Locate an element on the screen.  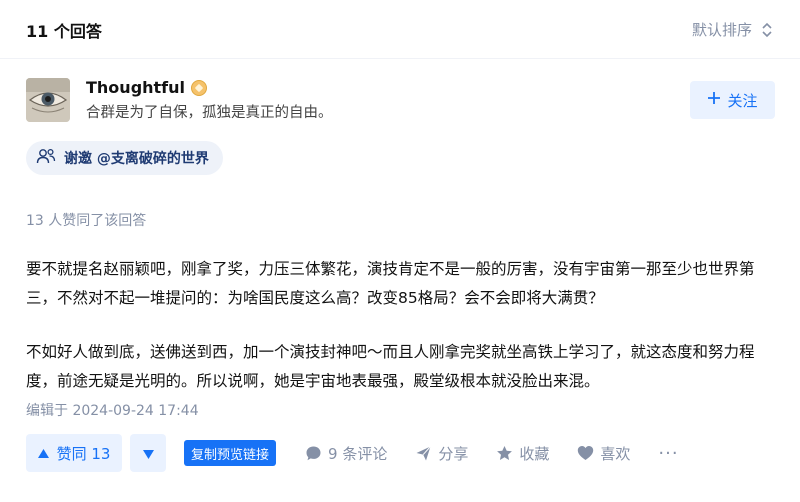
action-bar: 赞同 13 复制预览链接 9 条评论 分享 收藏 喜欢 ··· is located at coordinates (352, 453).